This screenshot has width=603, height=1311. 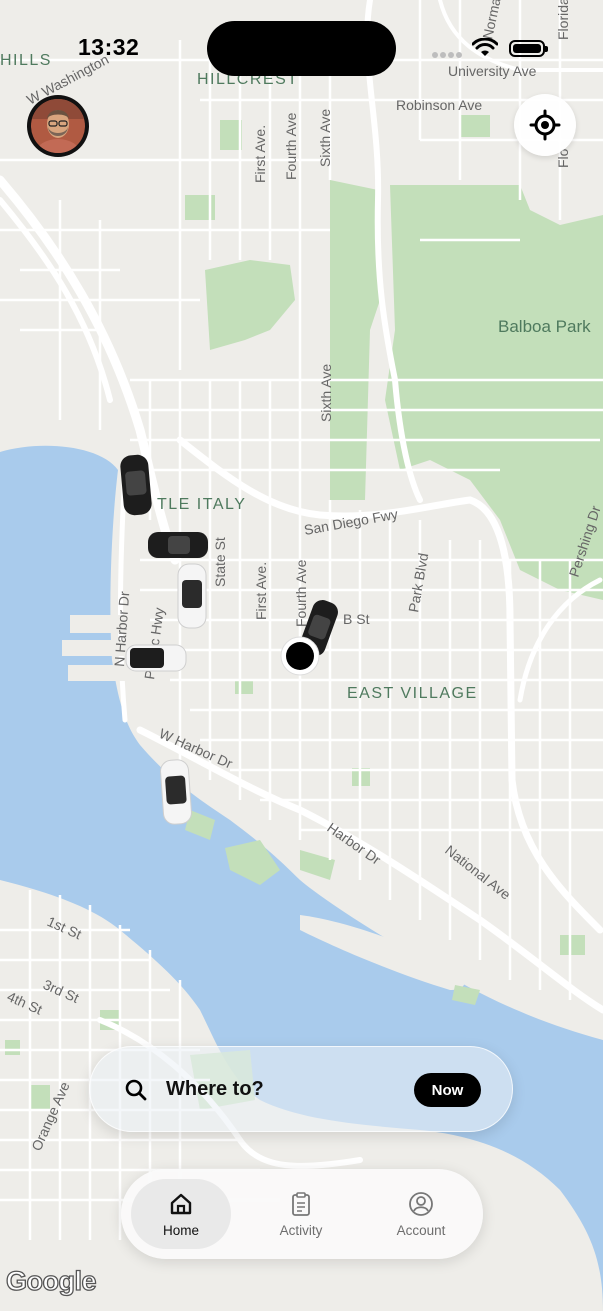 What do you see at coordinates (421, 1203) in the screenshot?
I see `account-icon` at bounding box center [421, 1203].